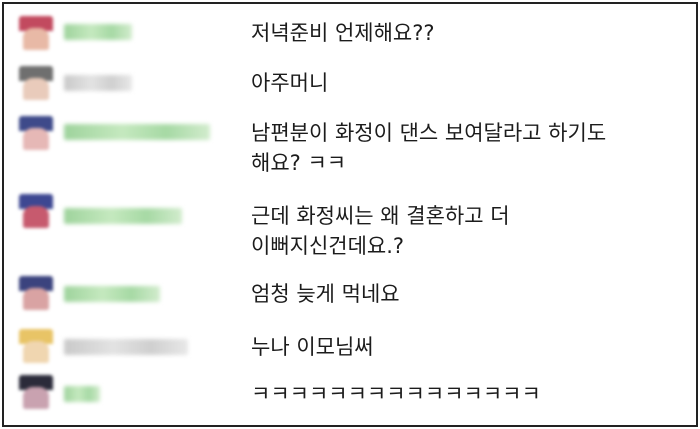  I want to click on message-text: 남편분이 화정이 댄스 보여달라고 하기도 해요? ㅋㅋ, so click(429, 148).